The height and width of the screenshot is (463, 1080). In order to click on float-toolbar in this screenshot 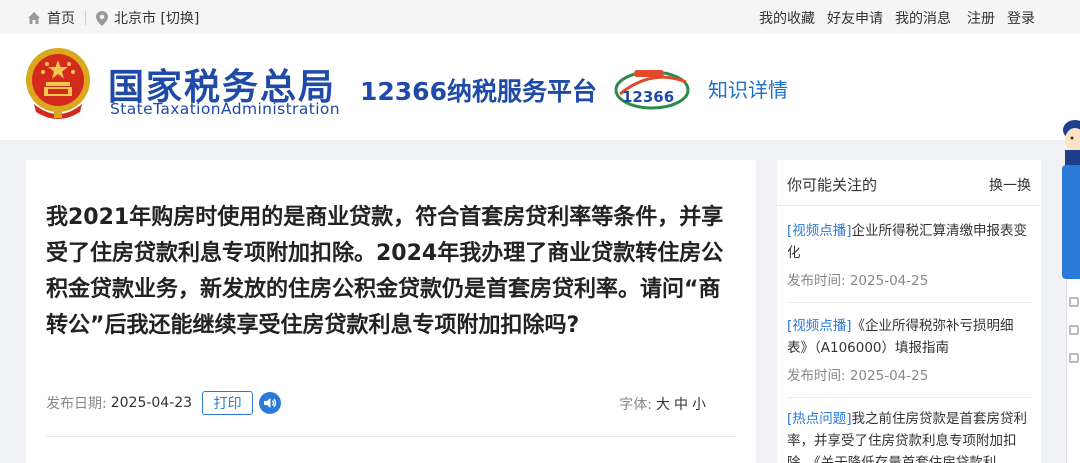, I will do `click(1073, 371)`.